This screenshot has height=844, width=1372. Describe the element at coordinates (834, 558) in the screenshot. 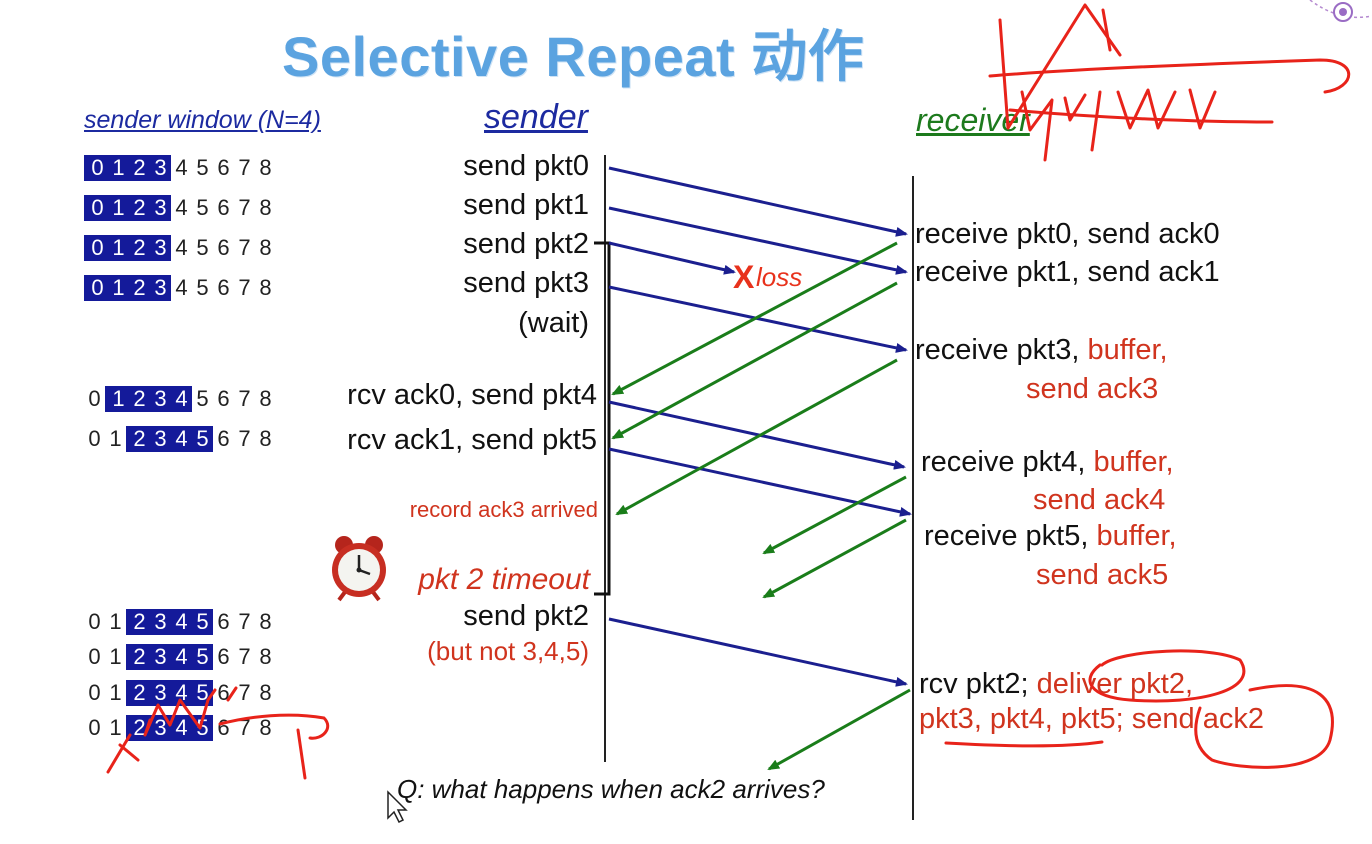

I see `ack5-arrow` at that location.